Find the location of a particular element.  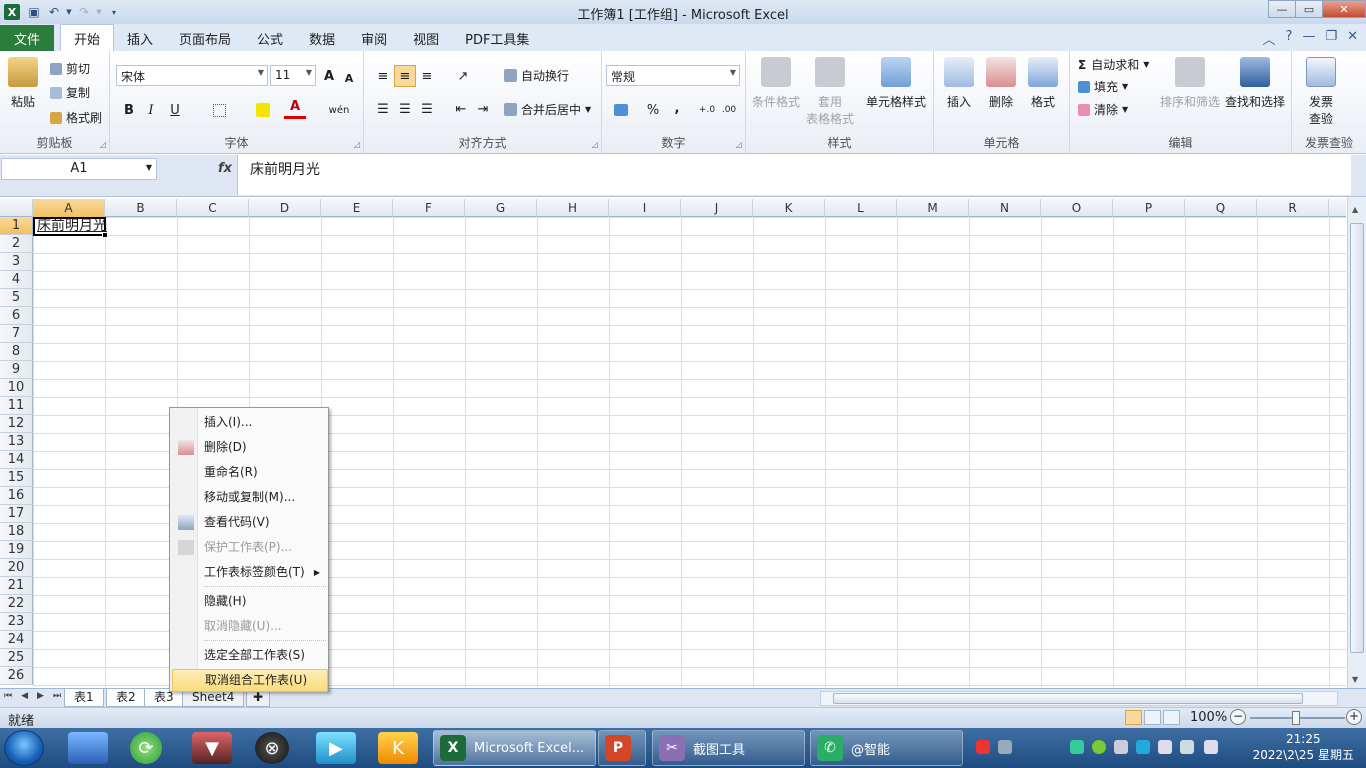

column-header: K is located at coordinates (789, 208).